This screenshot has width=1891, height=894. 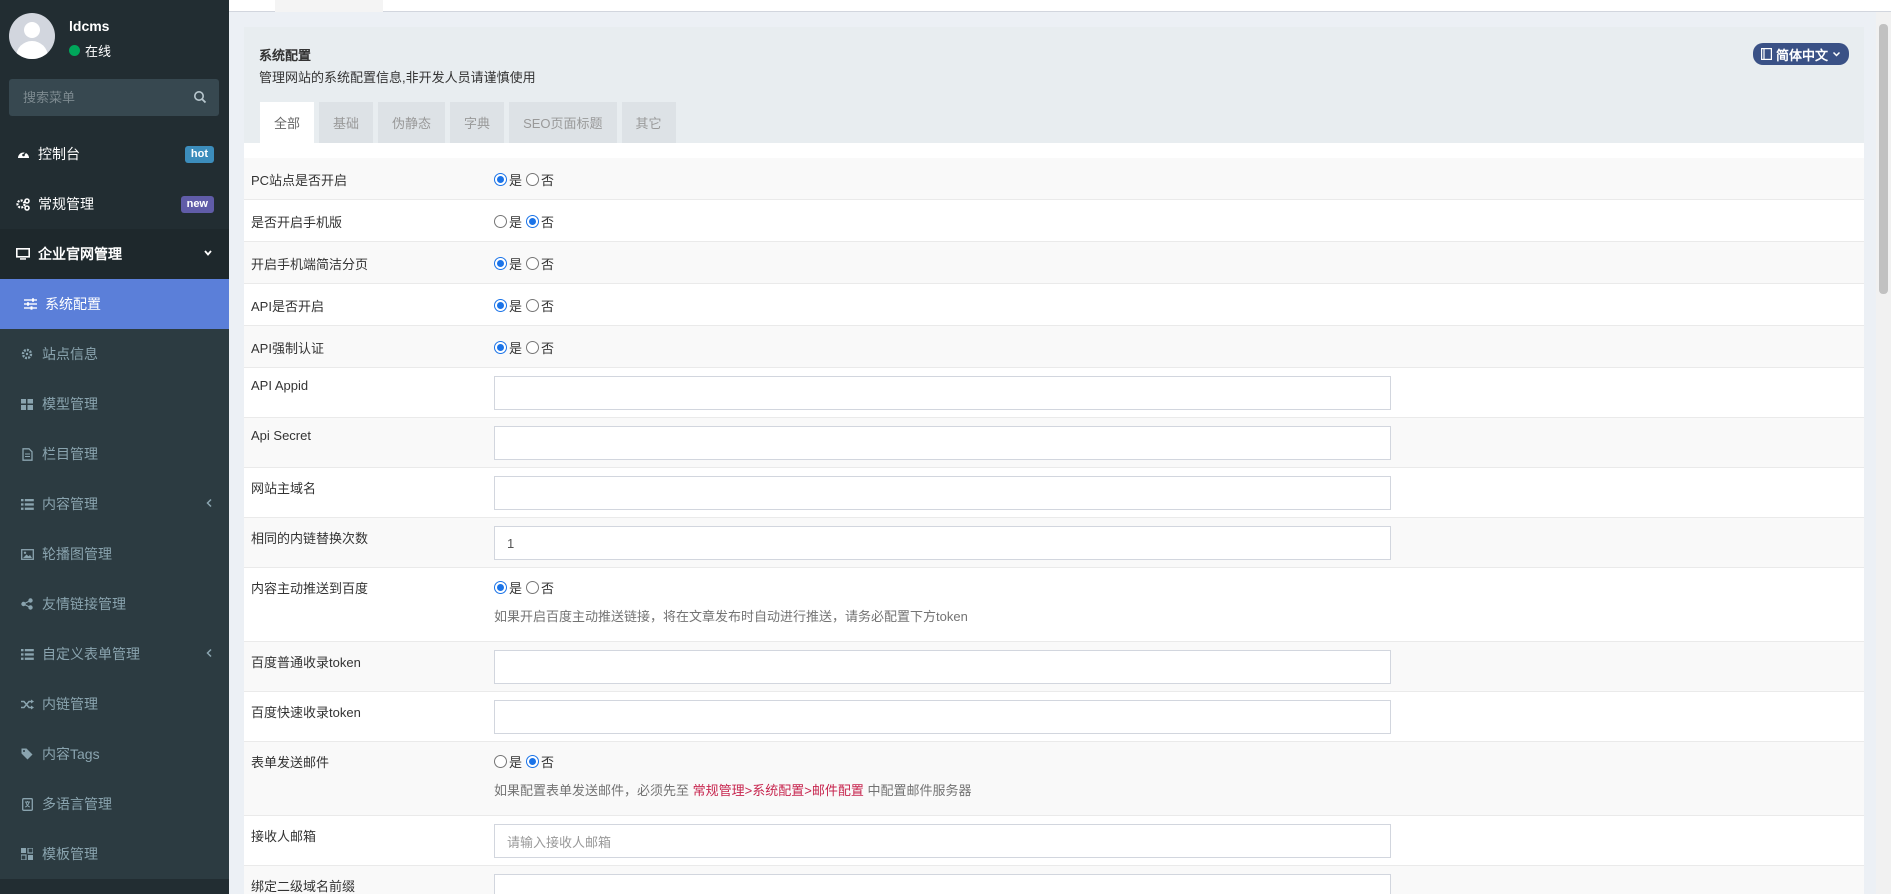 I want to click on page-tab, so click(x=329, y=6).